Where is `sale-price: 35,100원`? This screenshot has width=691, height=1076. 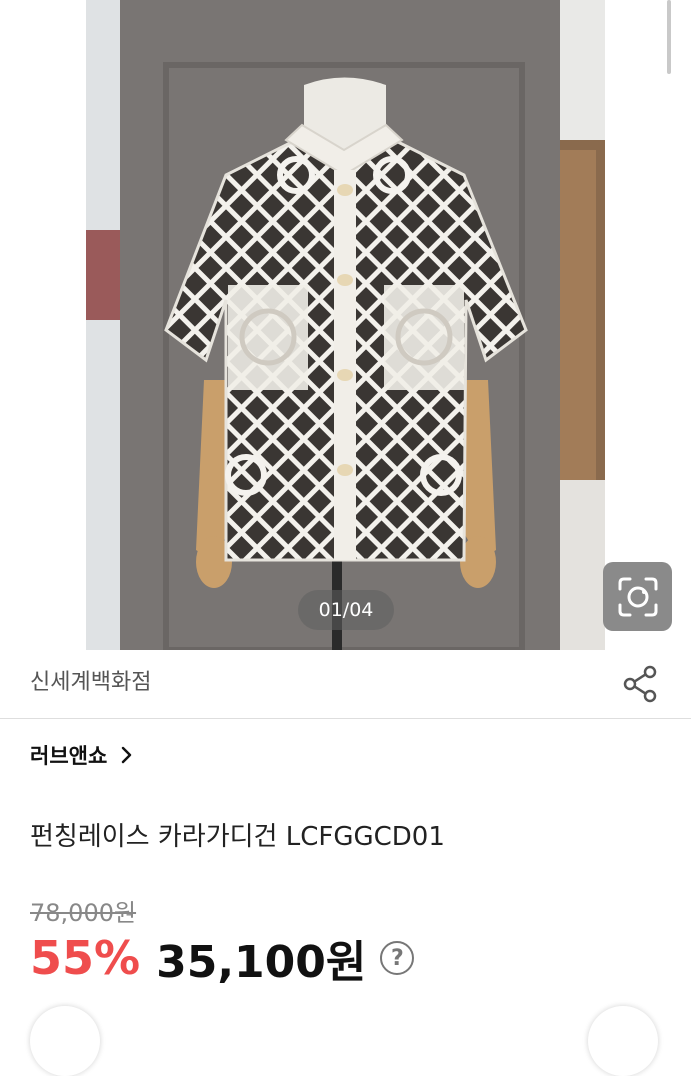 sale-price: 35,100원 is located at coordinates (261, 962).